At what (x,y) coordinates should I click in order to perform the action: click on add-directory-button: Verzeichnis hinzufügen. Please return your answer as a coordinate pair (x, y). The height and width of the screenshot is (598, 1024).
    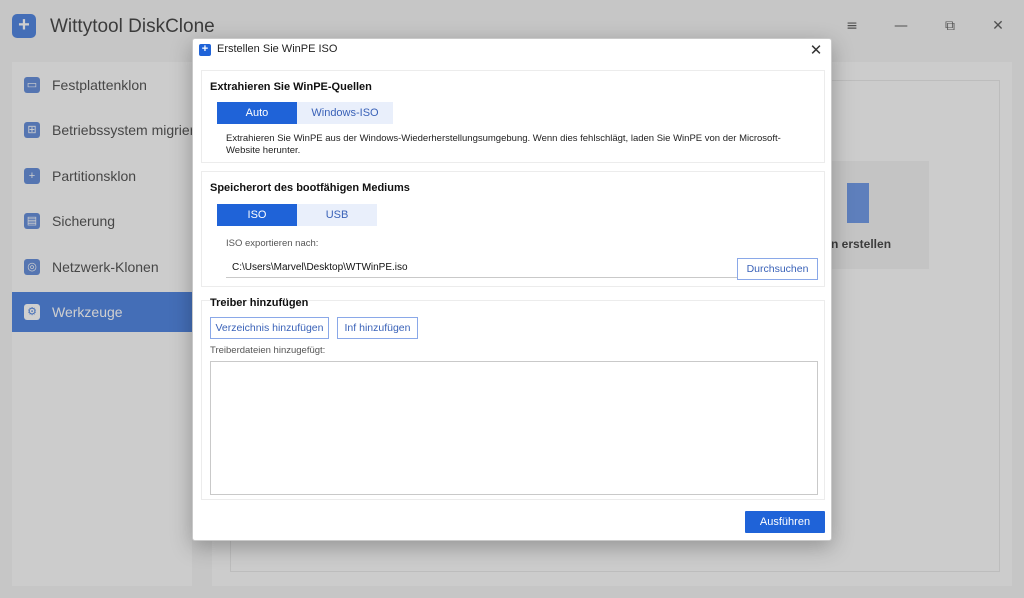
    Looking at the image, I should click on (269, 328).